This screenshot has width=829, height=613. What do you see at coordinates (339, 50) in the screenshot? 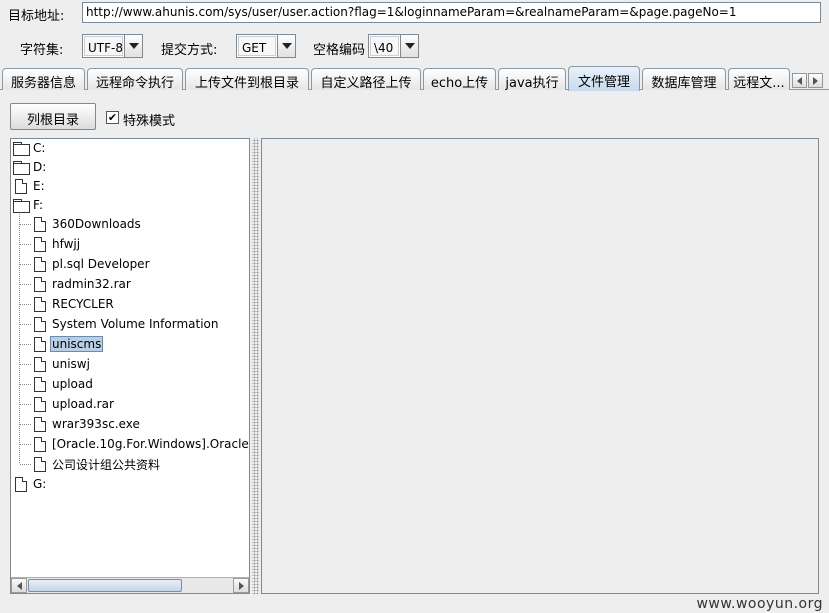
I see `space-encoding-label: 空格编码` at bounding box center [339, 50].